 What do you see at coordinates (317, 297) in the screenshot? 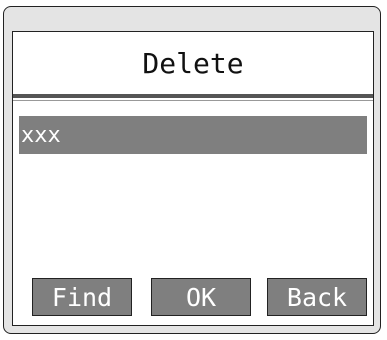
I see `back-button: Back` at bounding box center [317, 297].